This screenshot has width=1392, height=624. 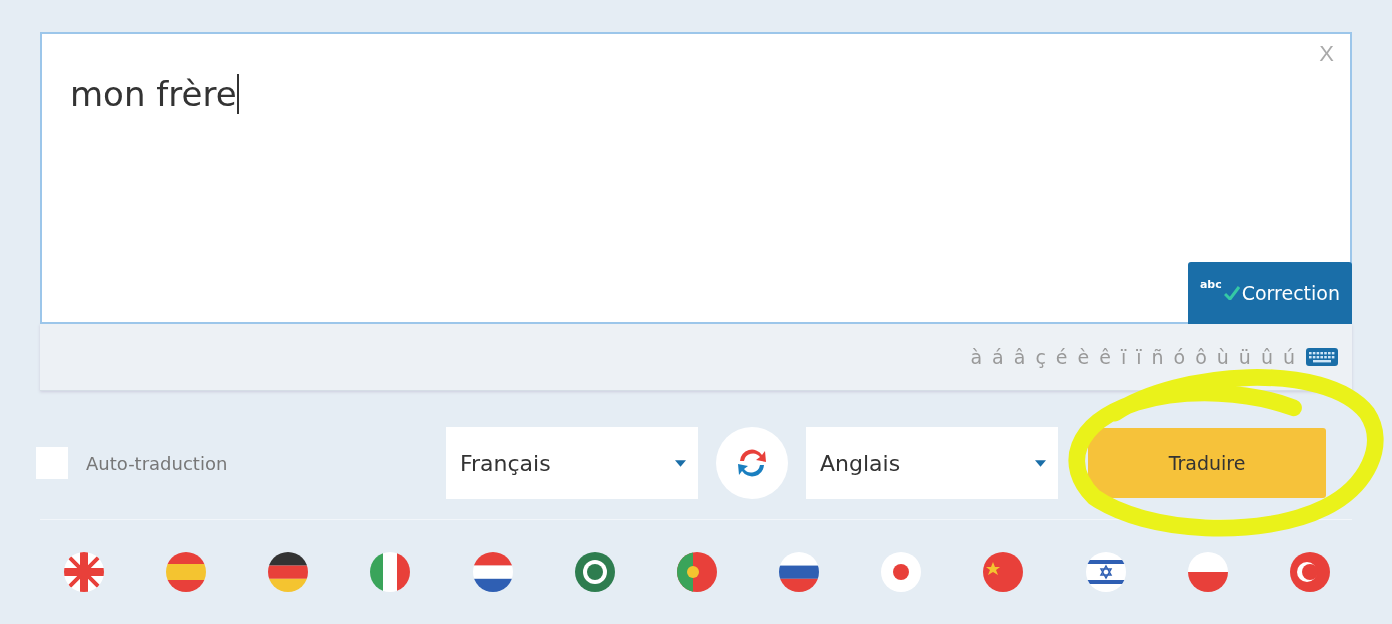 I want to click on accent-key: ç, so click(x=1040, y=357).